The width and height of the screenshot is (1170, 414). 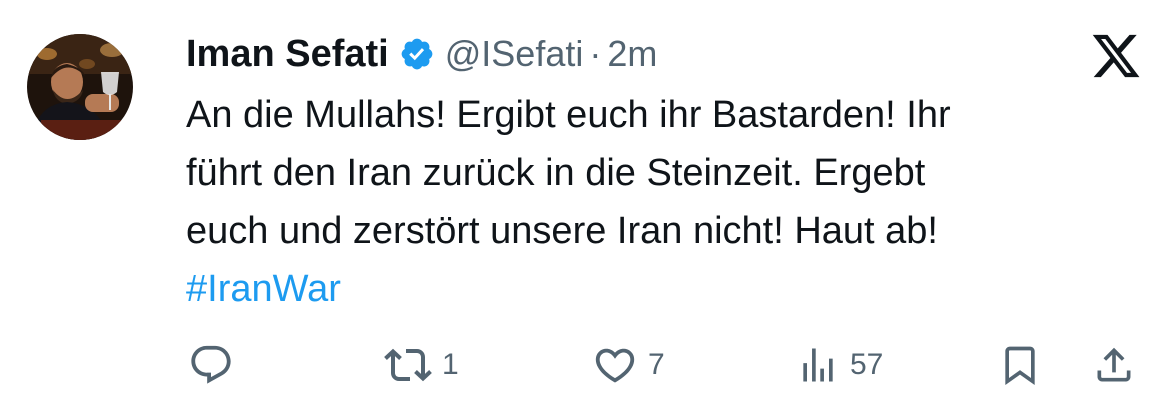 What do you see at coordinates (656, 364) in the screenshot?
I see `like-count: 7` at bounding box center [656, 364].